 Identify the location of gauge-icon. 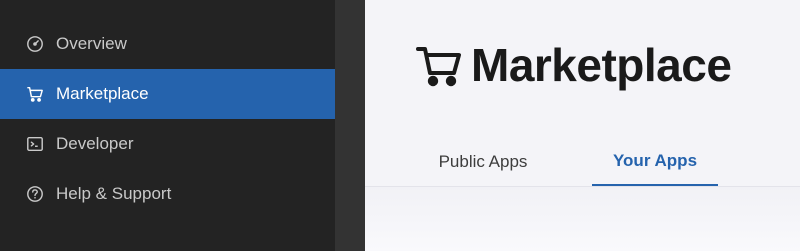
(35, 44).